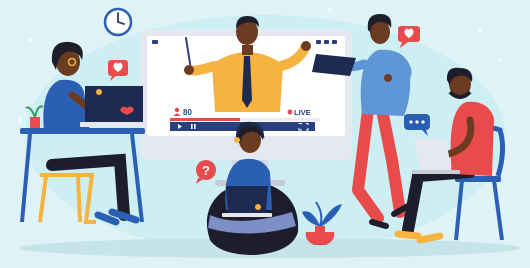 The height and width of the screenshot is (268, 530). I want to click on viewer-count-value: 80, so click(187, 112).